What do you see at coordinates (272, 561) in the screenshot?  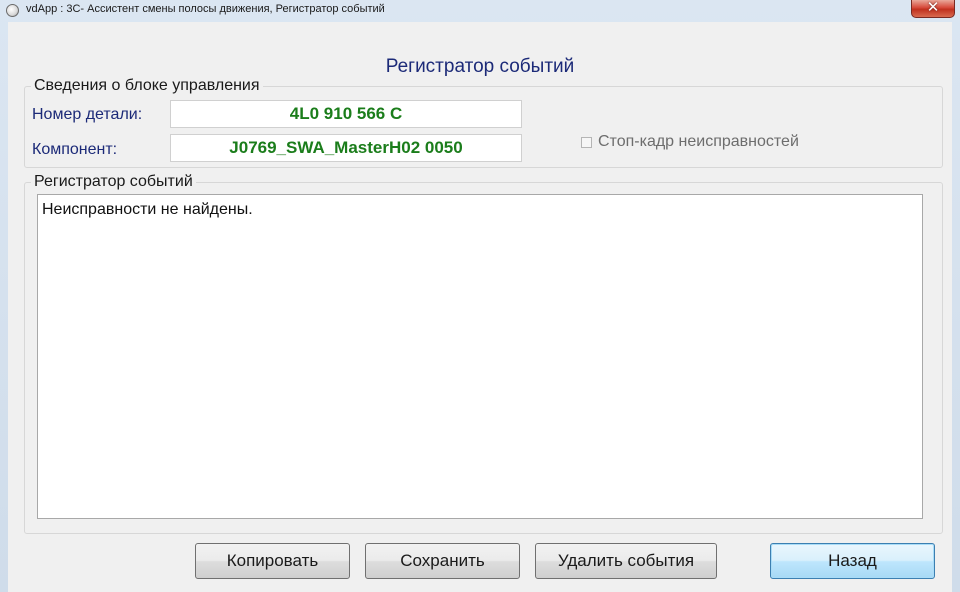 I see `copy-button: Копировать` at bounding box center [272, 561].